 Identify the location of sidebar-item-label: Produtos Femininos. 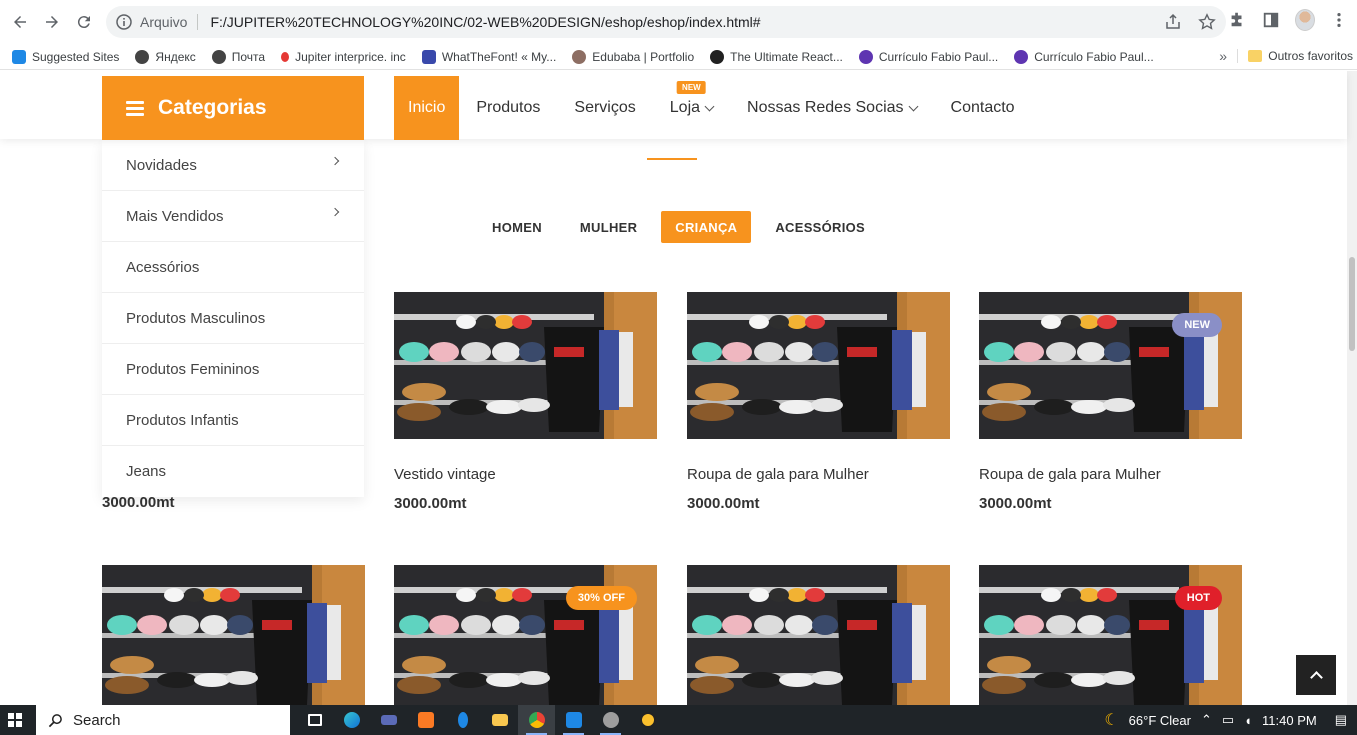
(193, 369).